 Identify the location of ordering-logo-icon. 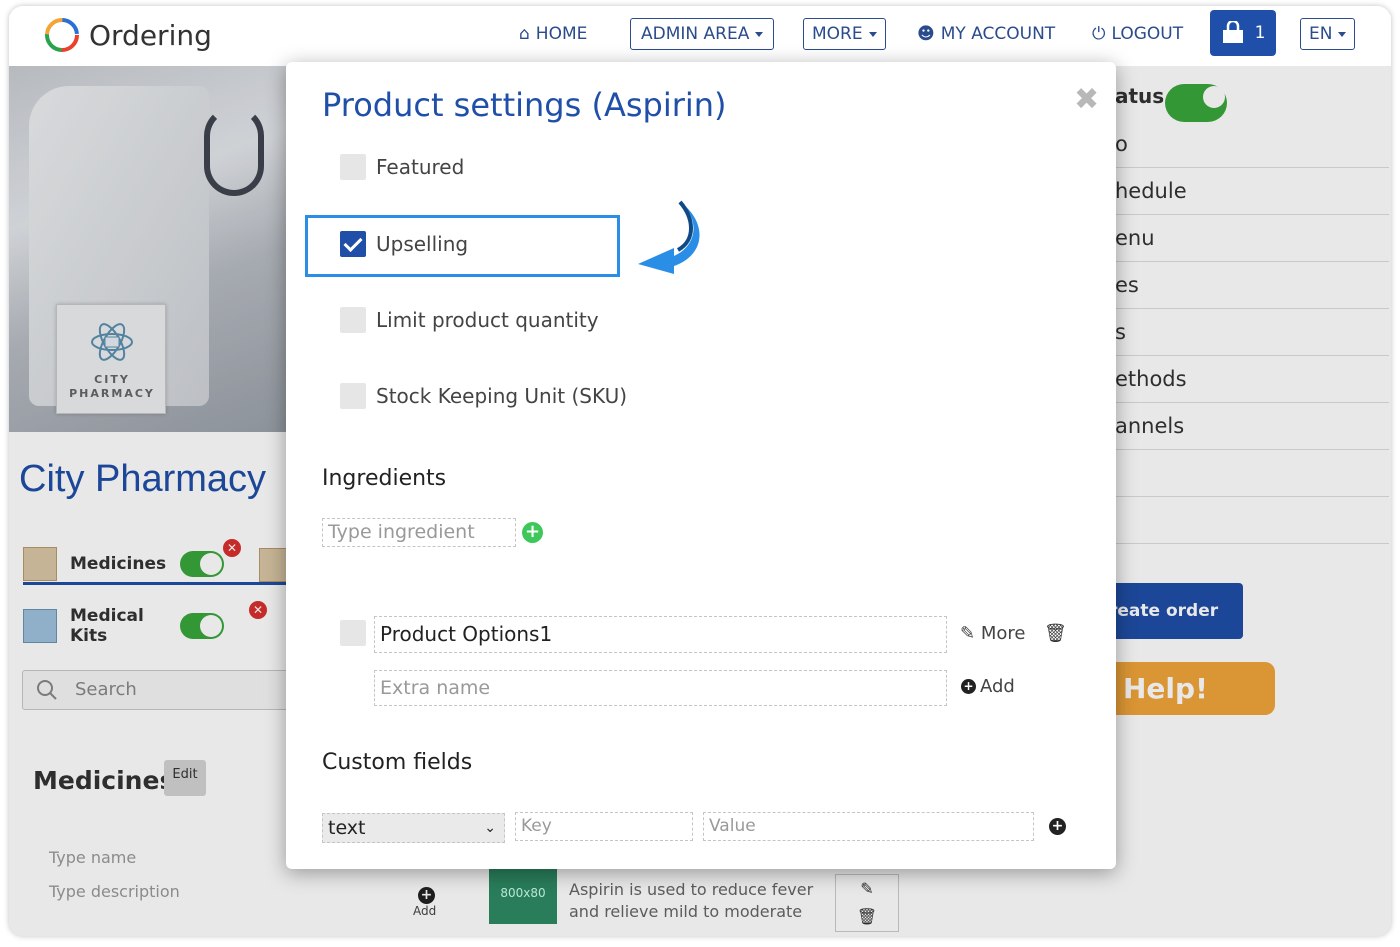
(62, 35).